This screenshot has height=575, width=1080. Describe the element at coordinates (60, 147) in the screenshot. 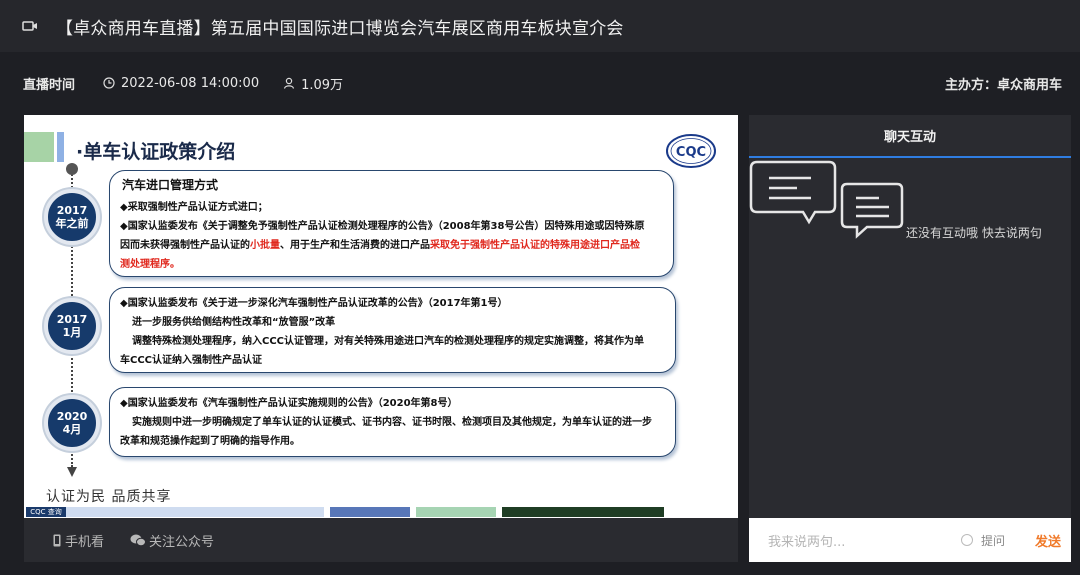

I see `slide-deco-blue` at that location.